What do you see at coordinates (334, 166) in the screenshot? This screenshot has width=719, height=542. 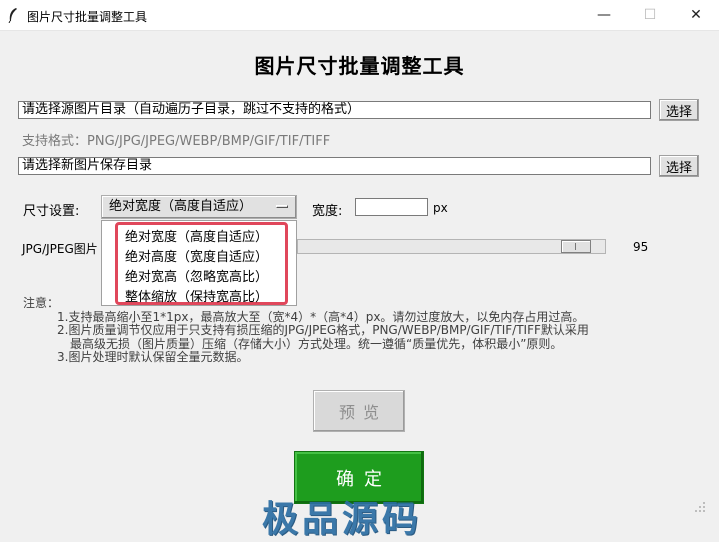 I see `dest-dir-input: 请选择新图片保存目录` at bounding box center [334, 166].